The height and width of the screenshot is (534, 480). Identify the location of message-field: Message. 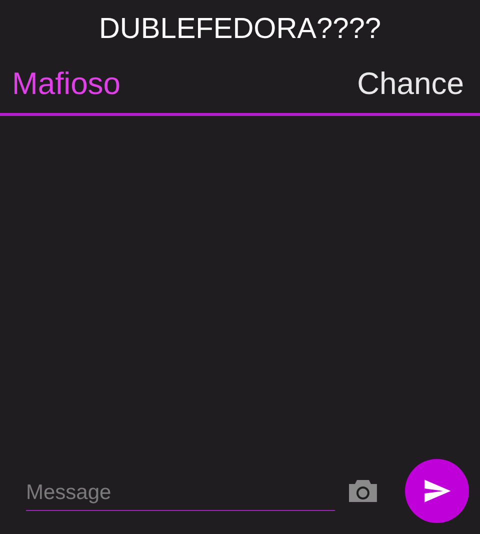
(181, 494).